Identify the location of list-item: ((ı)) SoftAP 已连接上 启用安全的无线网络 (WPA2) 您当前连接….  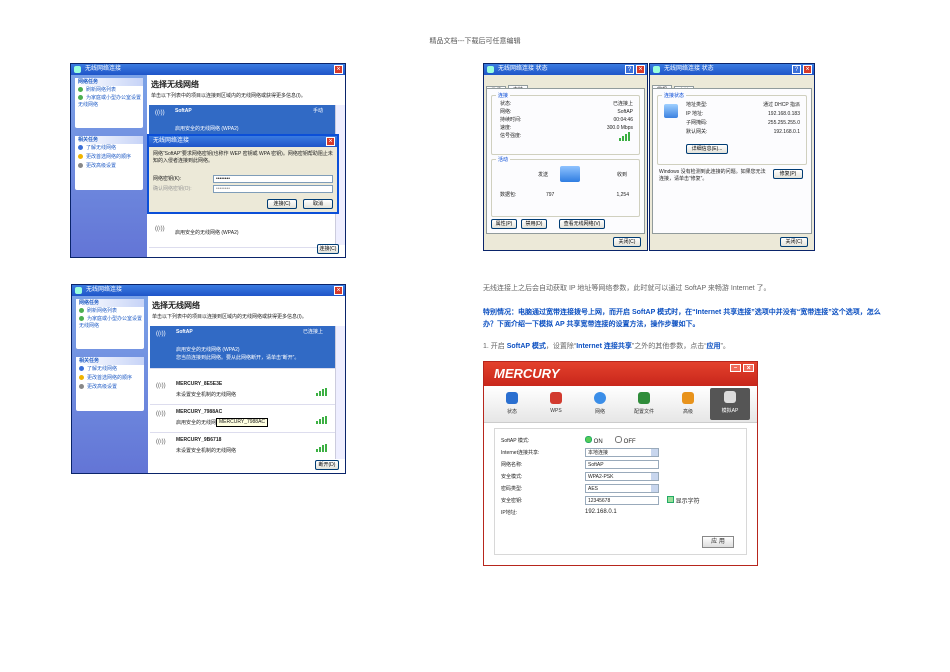
(242, 347).